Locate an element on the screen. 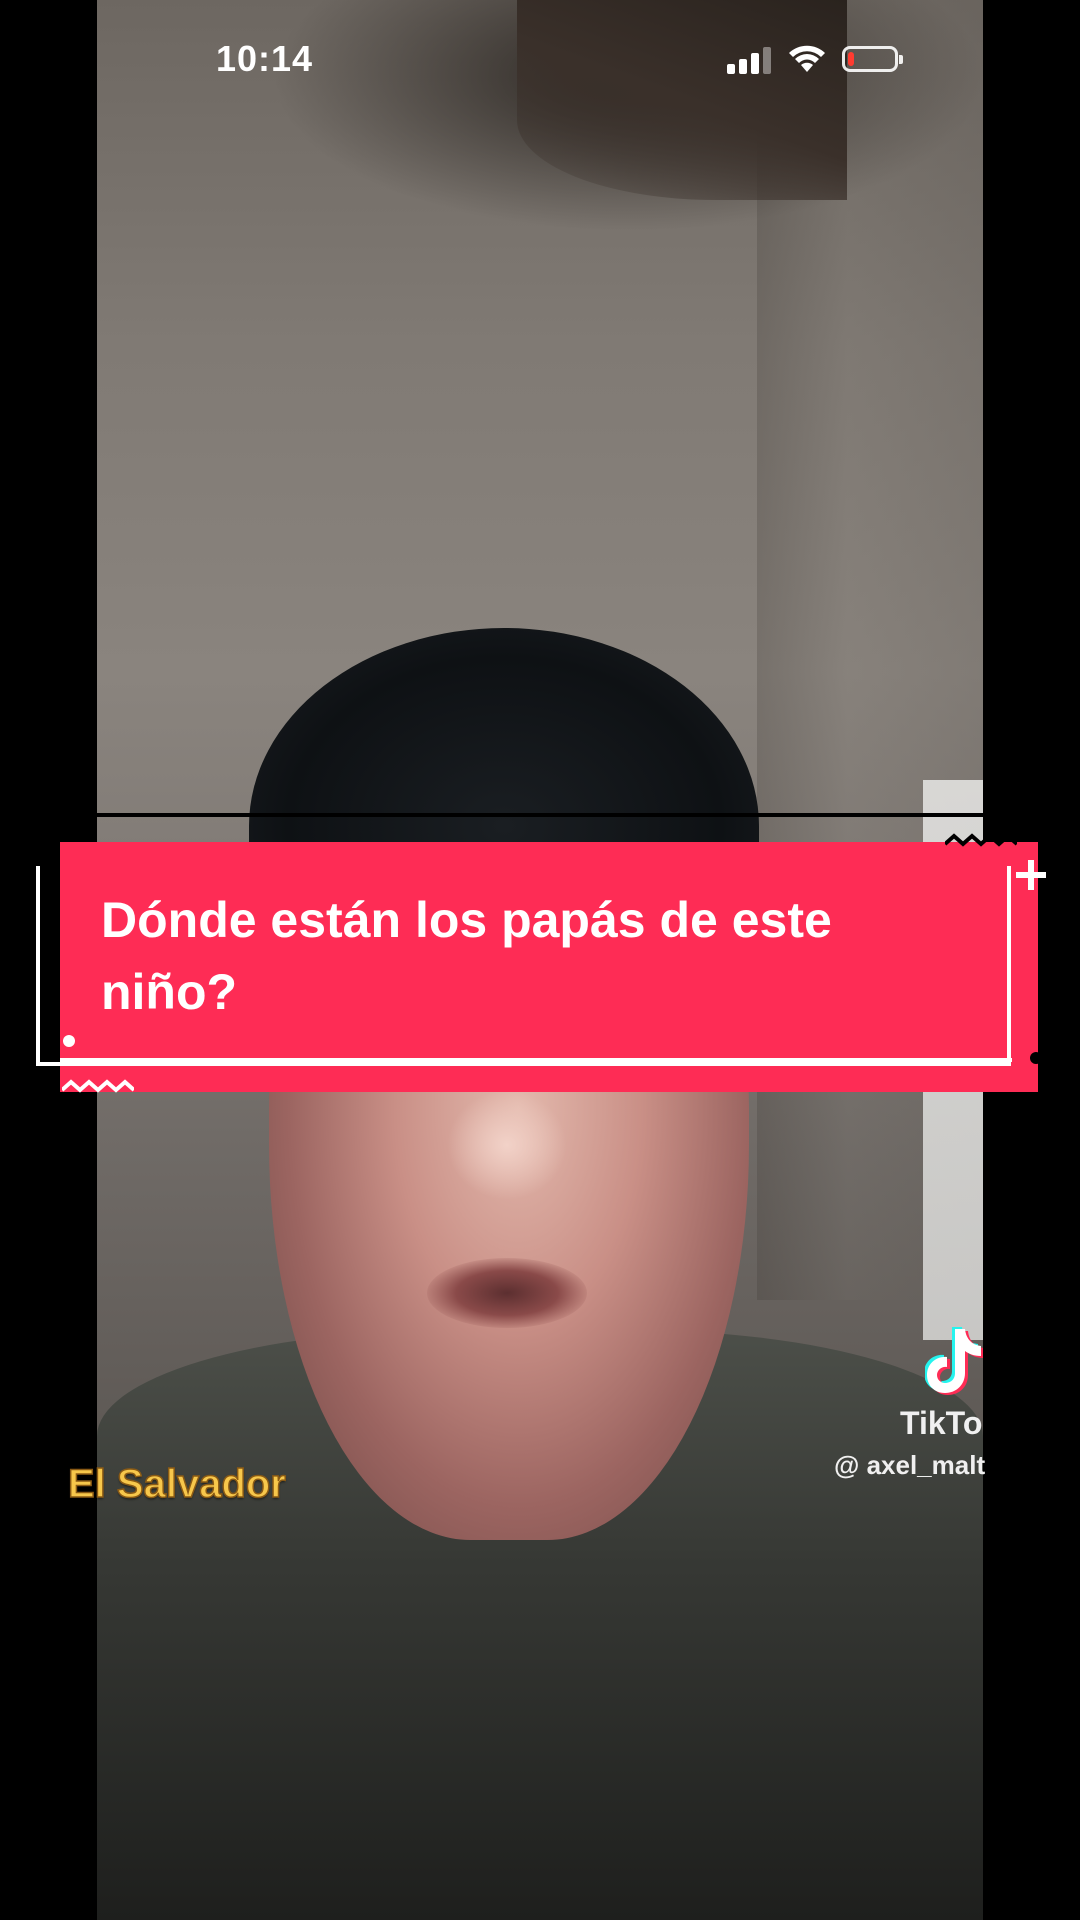 The width and height of the screenshot is (1080, 1920). person-mouth is located at coordinates (507, 1293).